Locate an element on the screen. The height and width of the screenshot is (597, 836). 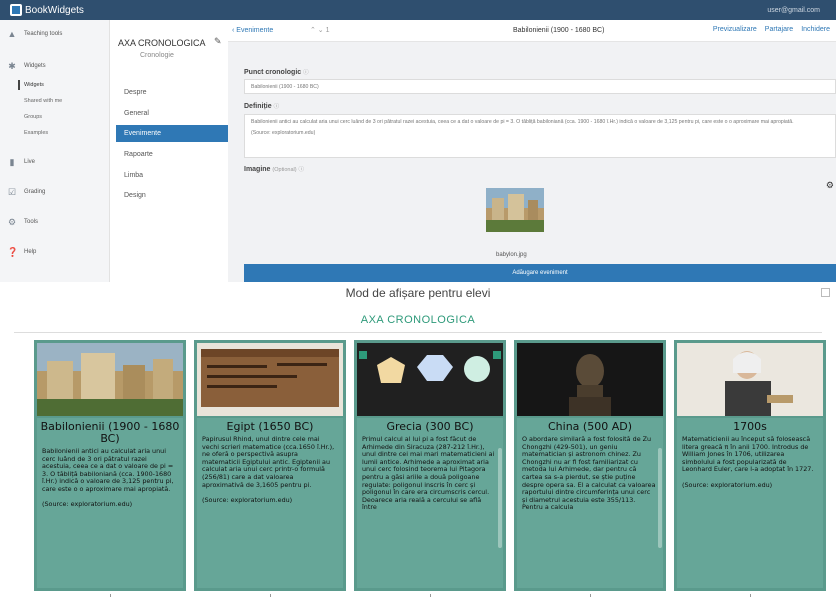
definition-label: Definiție ⓘ is located at coordinates (261, 106).